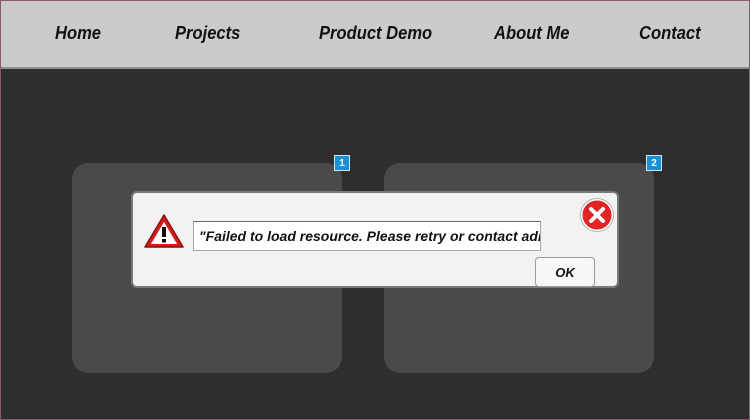 This screenshot has width=750, height=420. I want to click on nav-item-about-me: About Me, so click(531, 33).